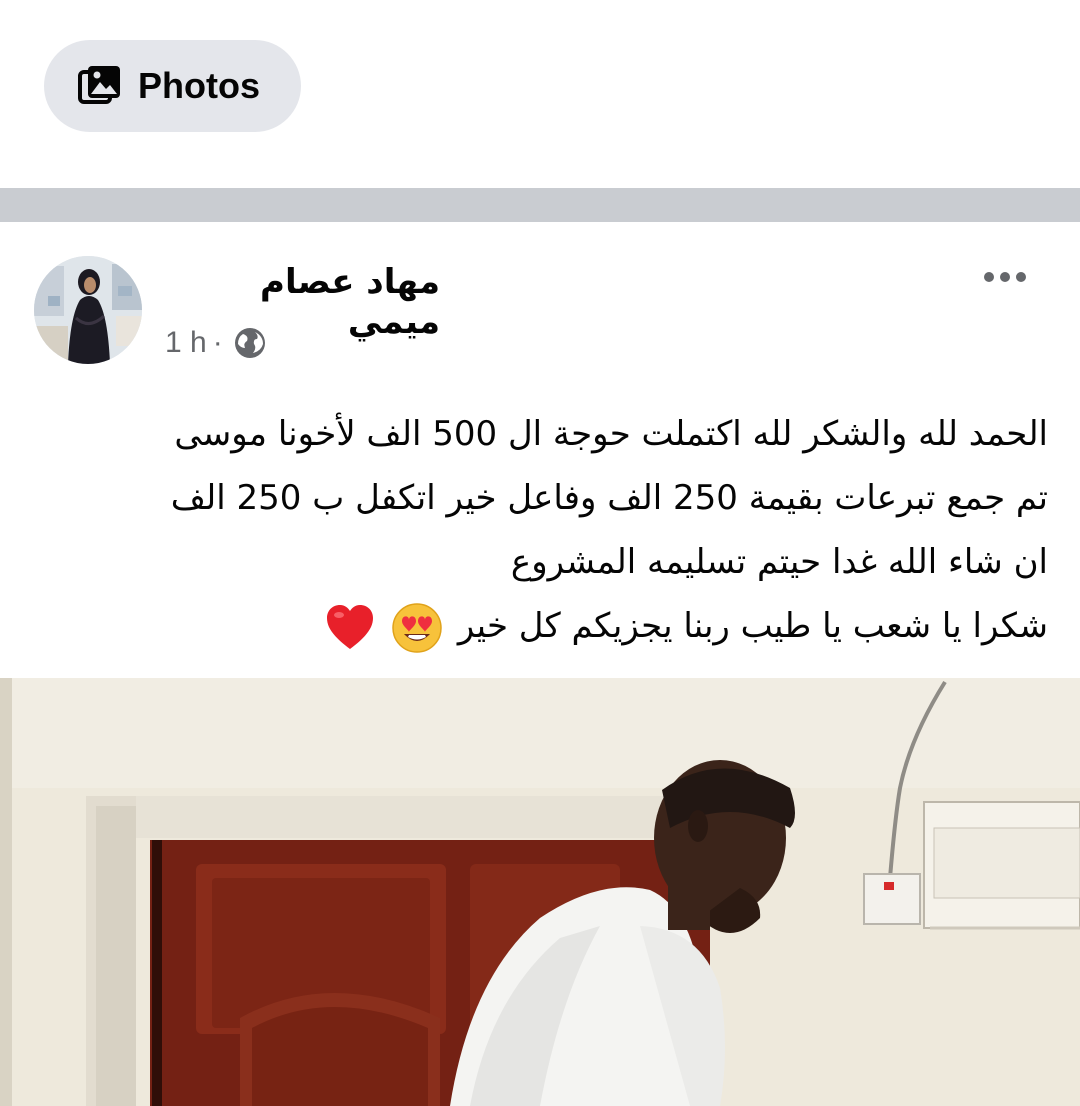 Image resolution: width=1080 pixels, height=1106 pixels. I want to click on post-more-button, so click(1005, 277).